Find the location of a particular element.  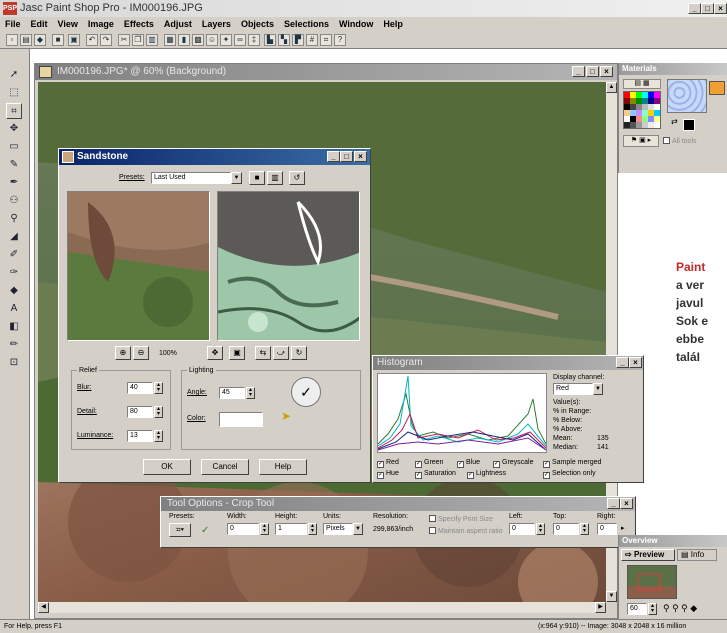

randomize-icon: ⤻ is located at coordinates (281, 353).